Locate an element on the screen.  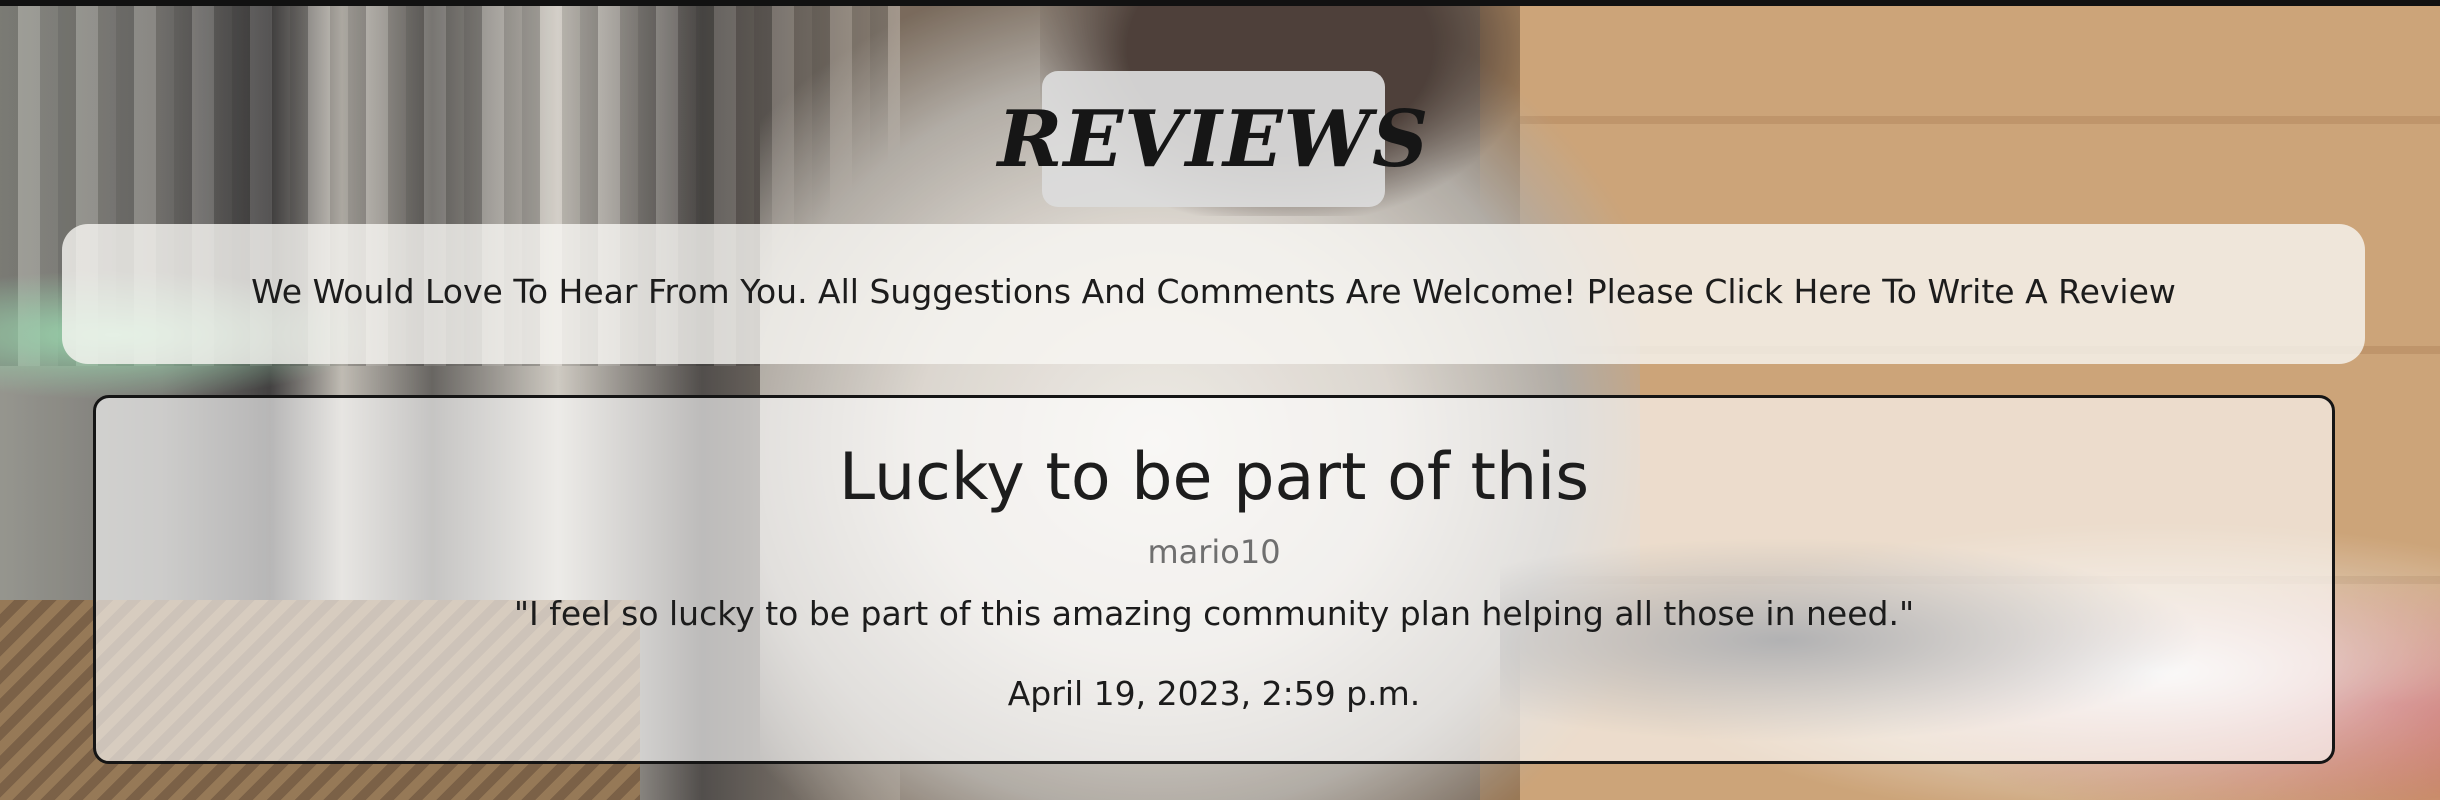
review-author: mario10 is located at coordinates (1214, 552).